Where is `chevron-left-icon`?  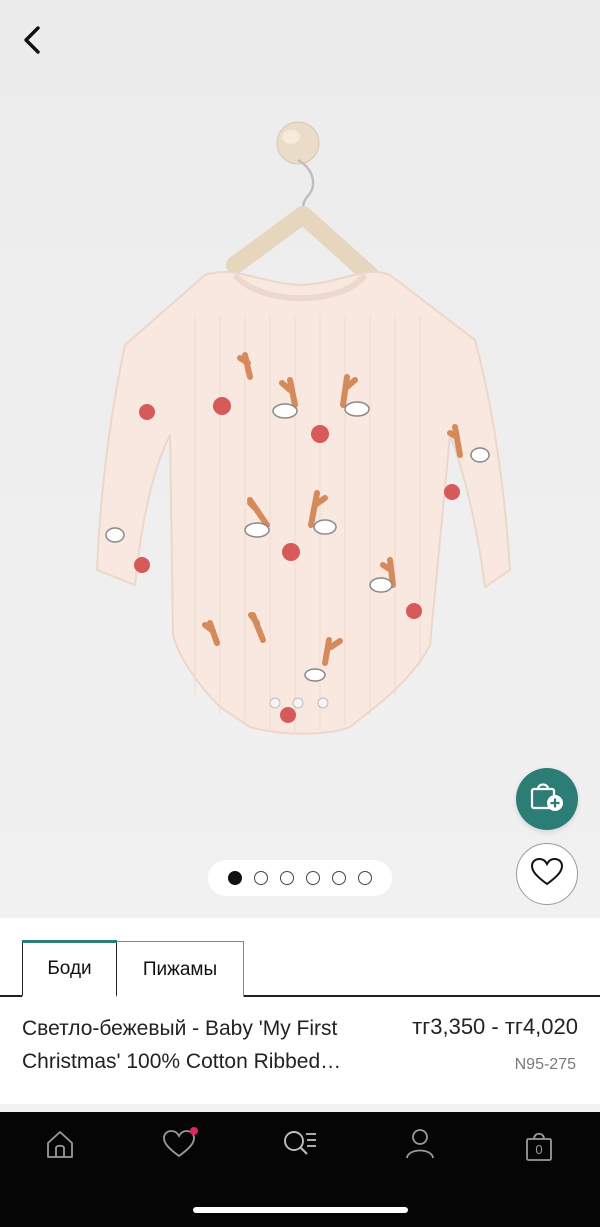
chevron-left-icon is located at coordinates (32, 42).